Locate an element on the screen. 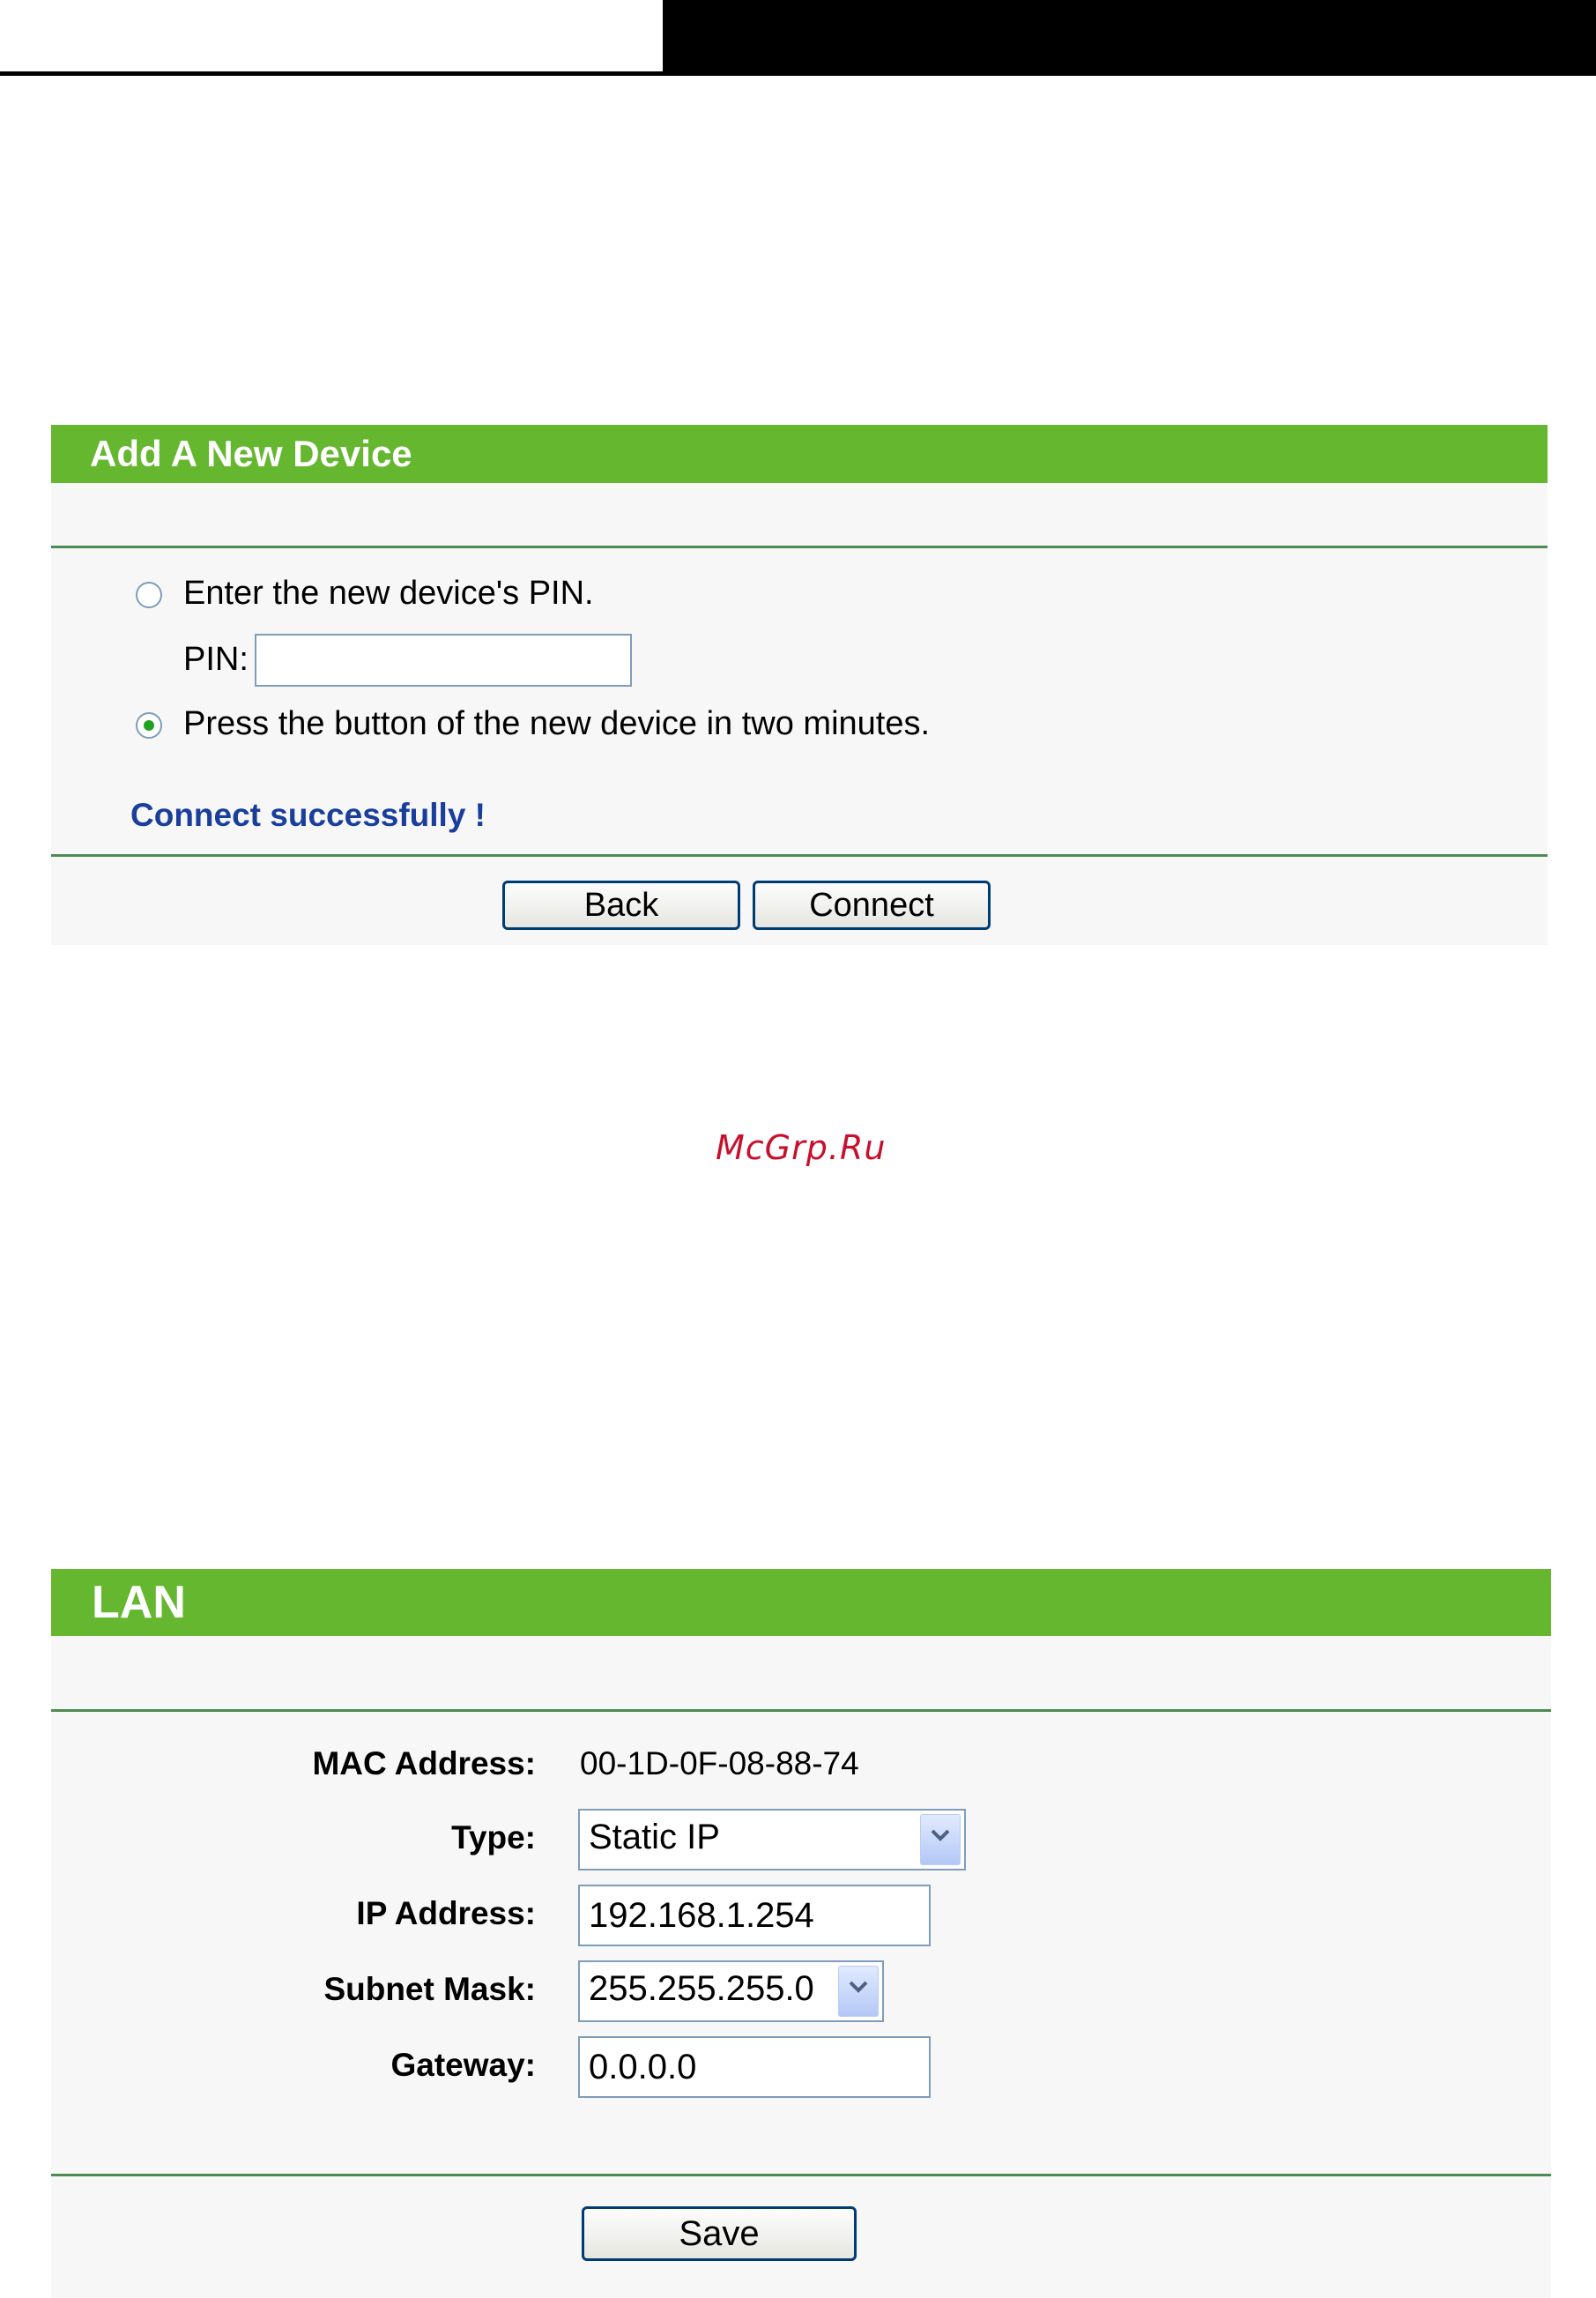 The width and height of the screenshot is (1596, 2298). connect-button: Connect is located at coordinates (872, 905).